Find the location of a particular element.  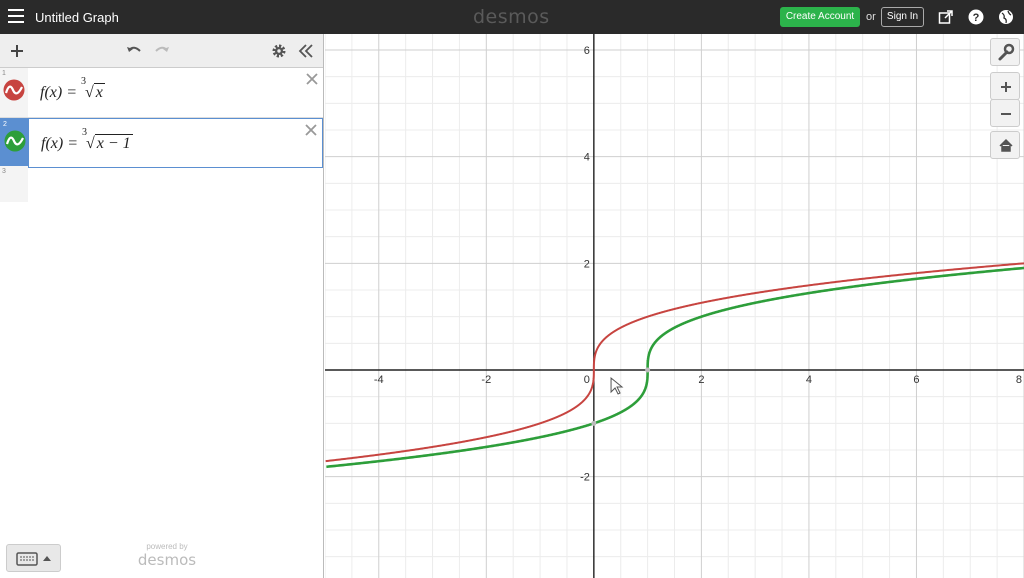

radicand: x − 1 is located at coordinates (113, 143).